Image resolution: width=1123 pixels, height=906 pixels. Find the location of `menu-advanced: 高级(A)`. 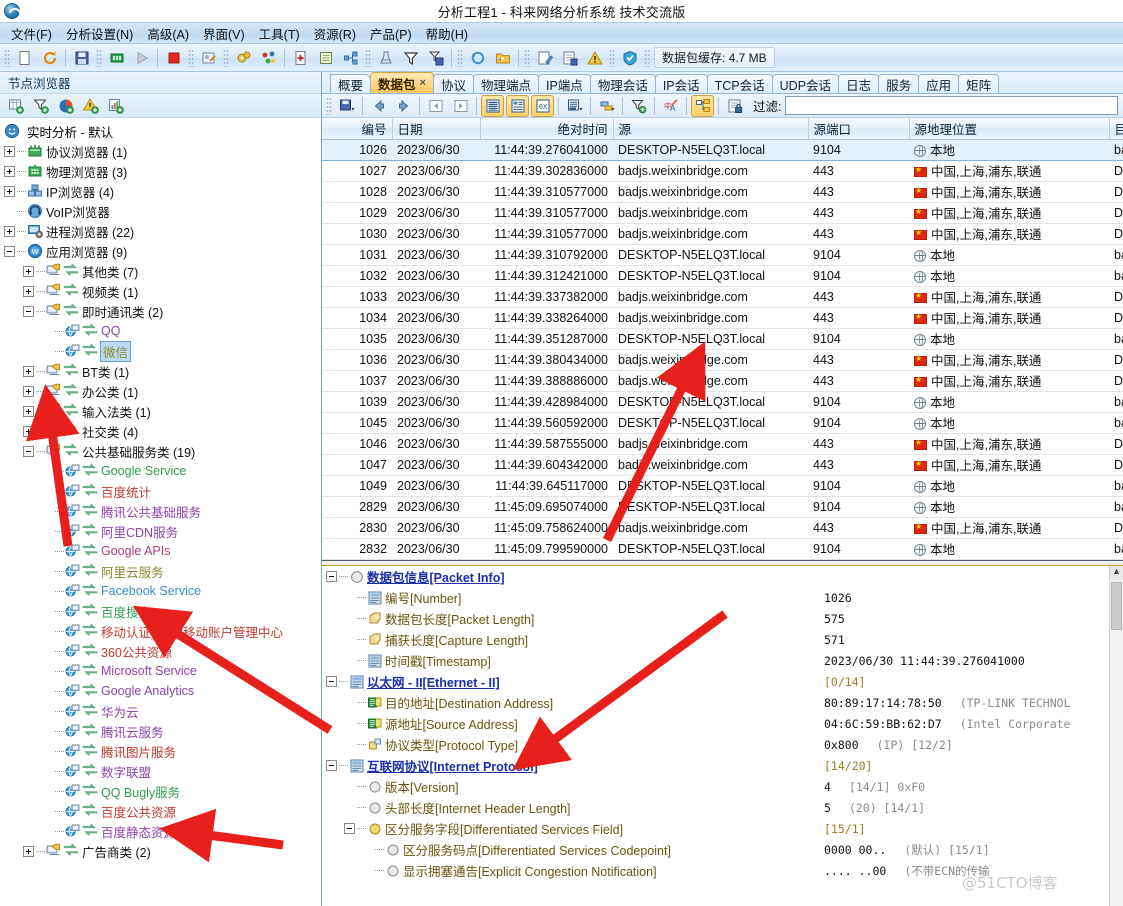

menu-advanced: 高级(A) is located at coordinates (168, 33).